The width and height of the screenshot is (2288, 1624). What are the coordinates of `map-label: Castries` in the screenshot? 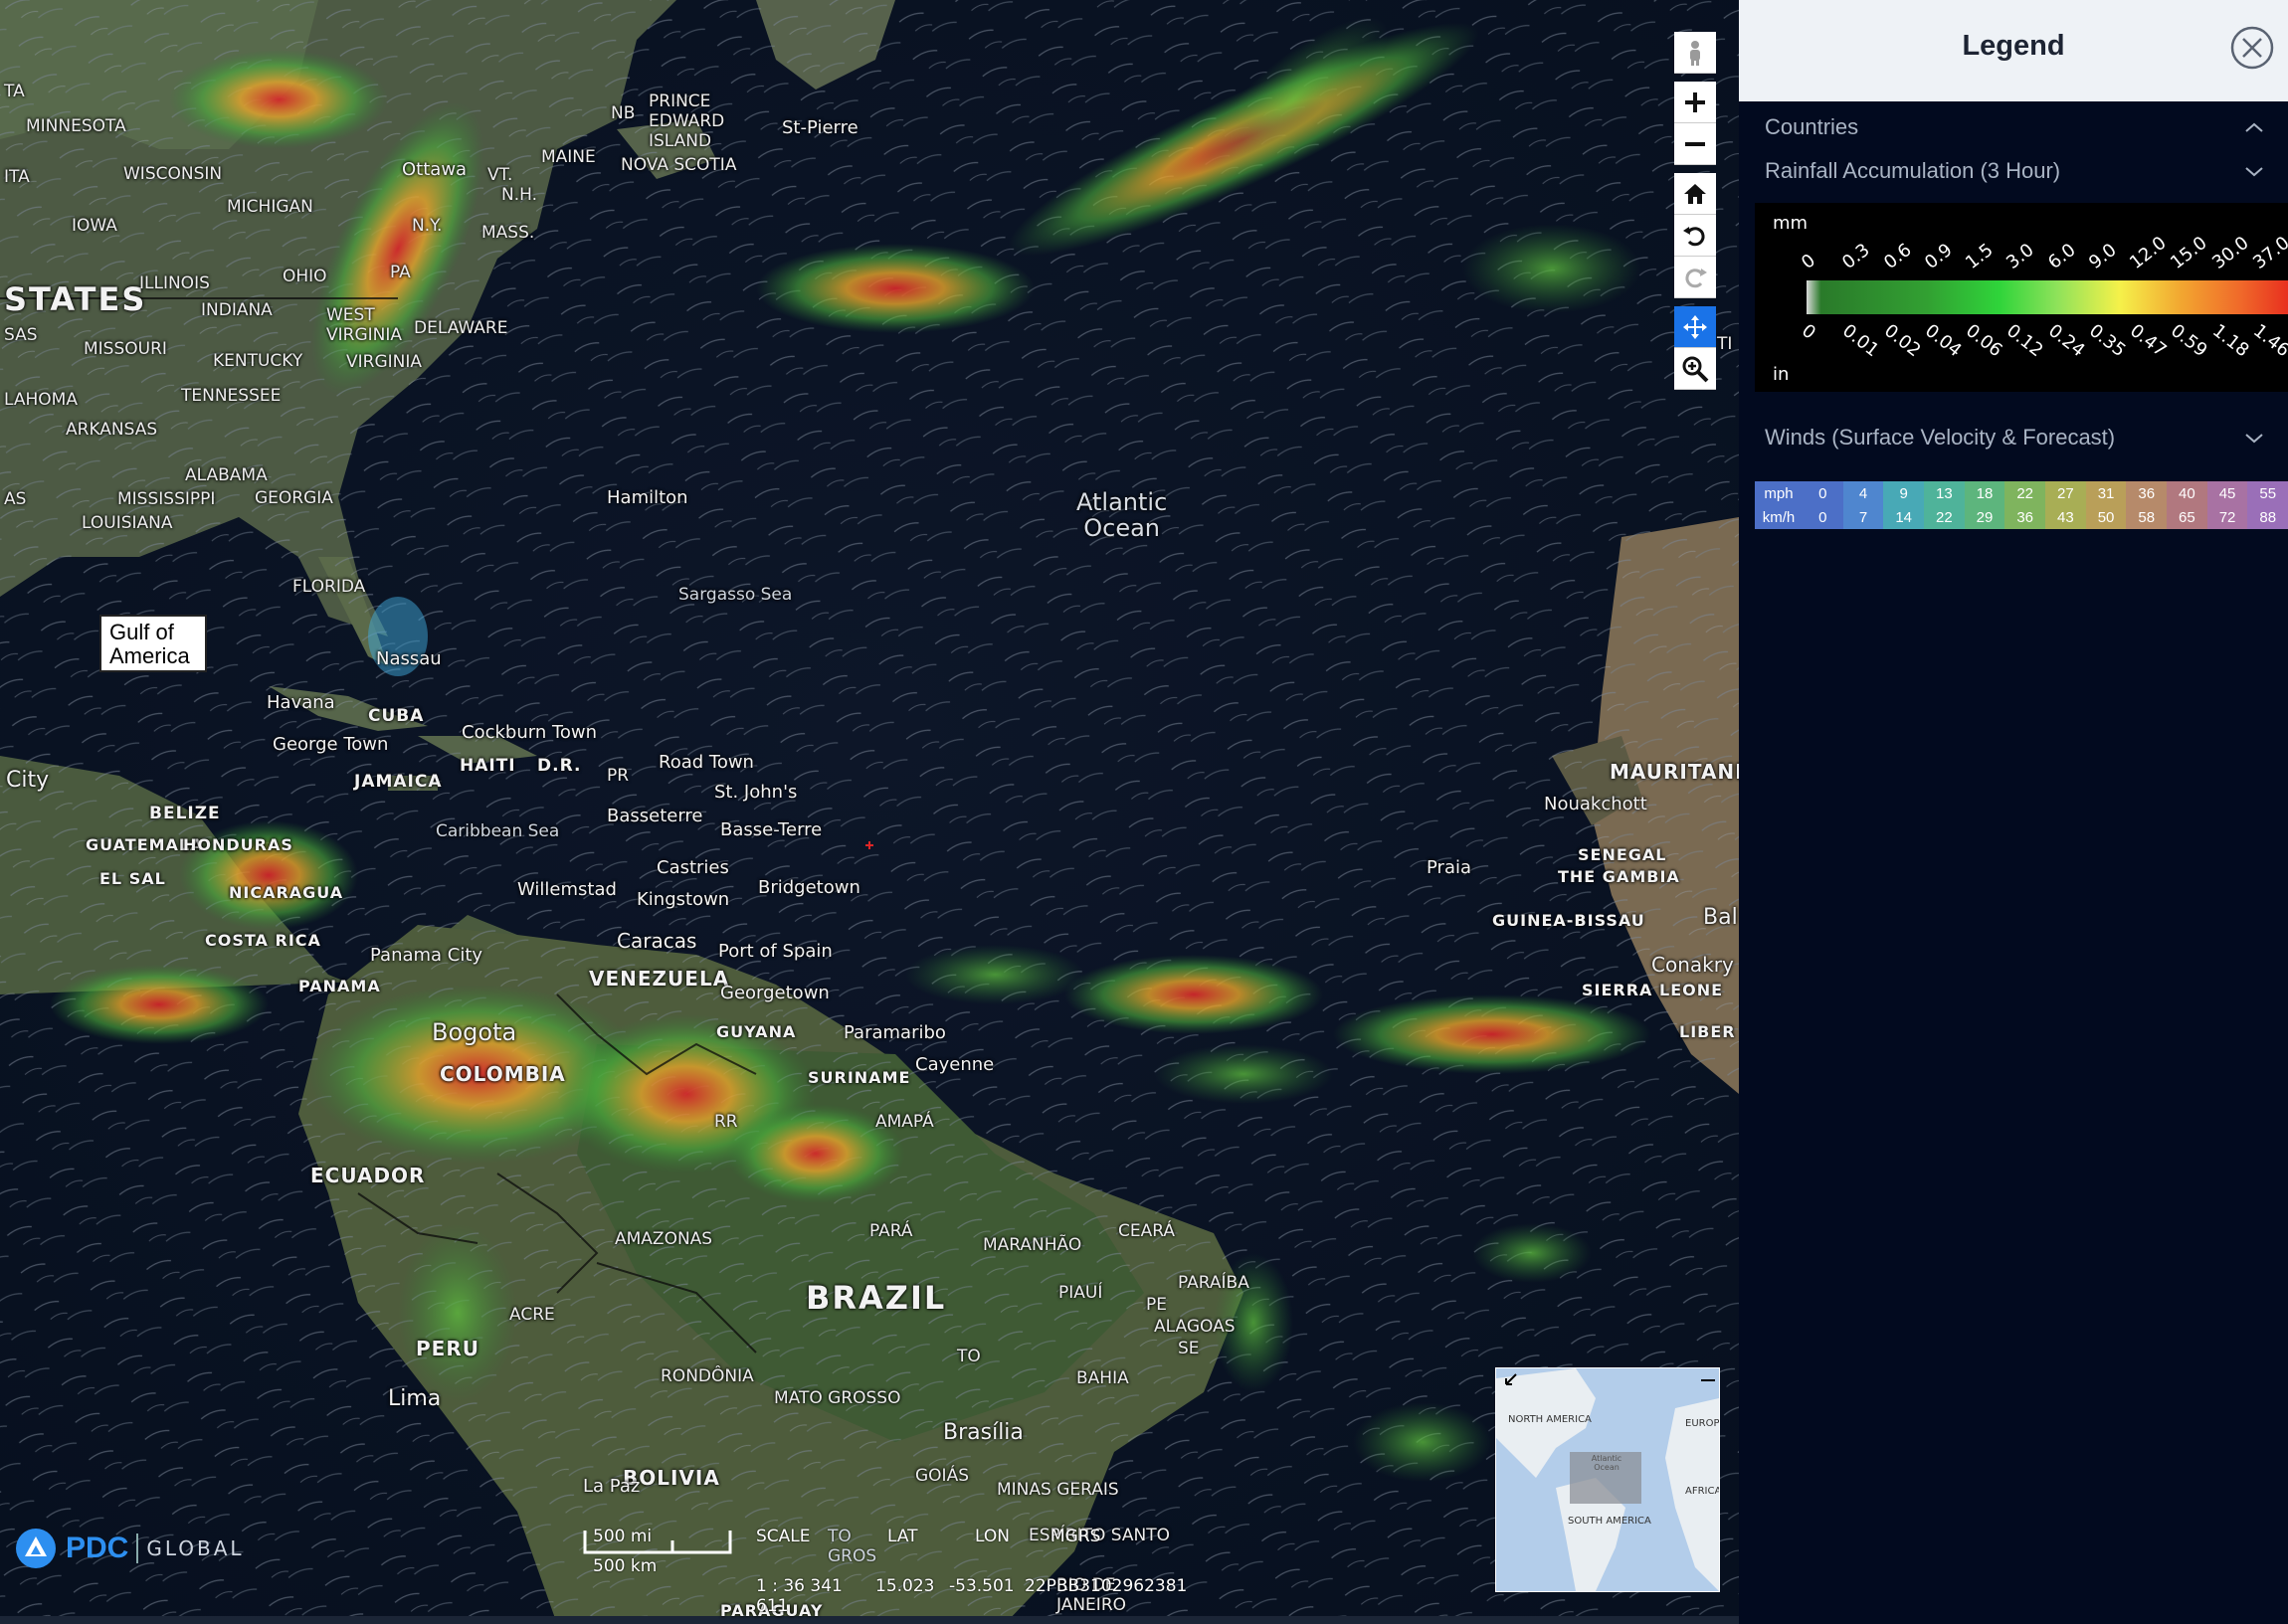 It's located at (693, 867).